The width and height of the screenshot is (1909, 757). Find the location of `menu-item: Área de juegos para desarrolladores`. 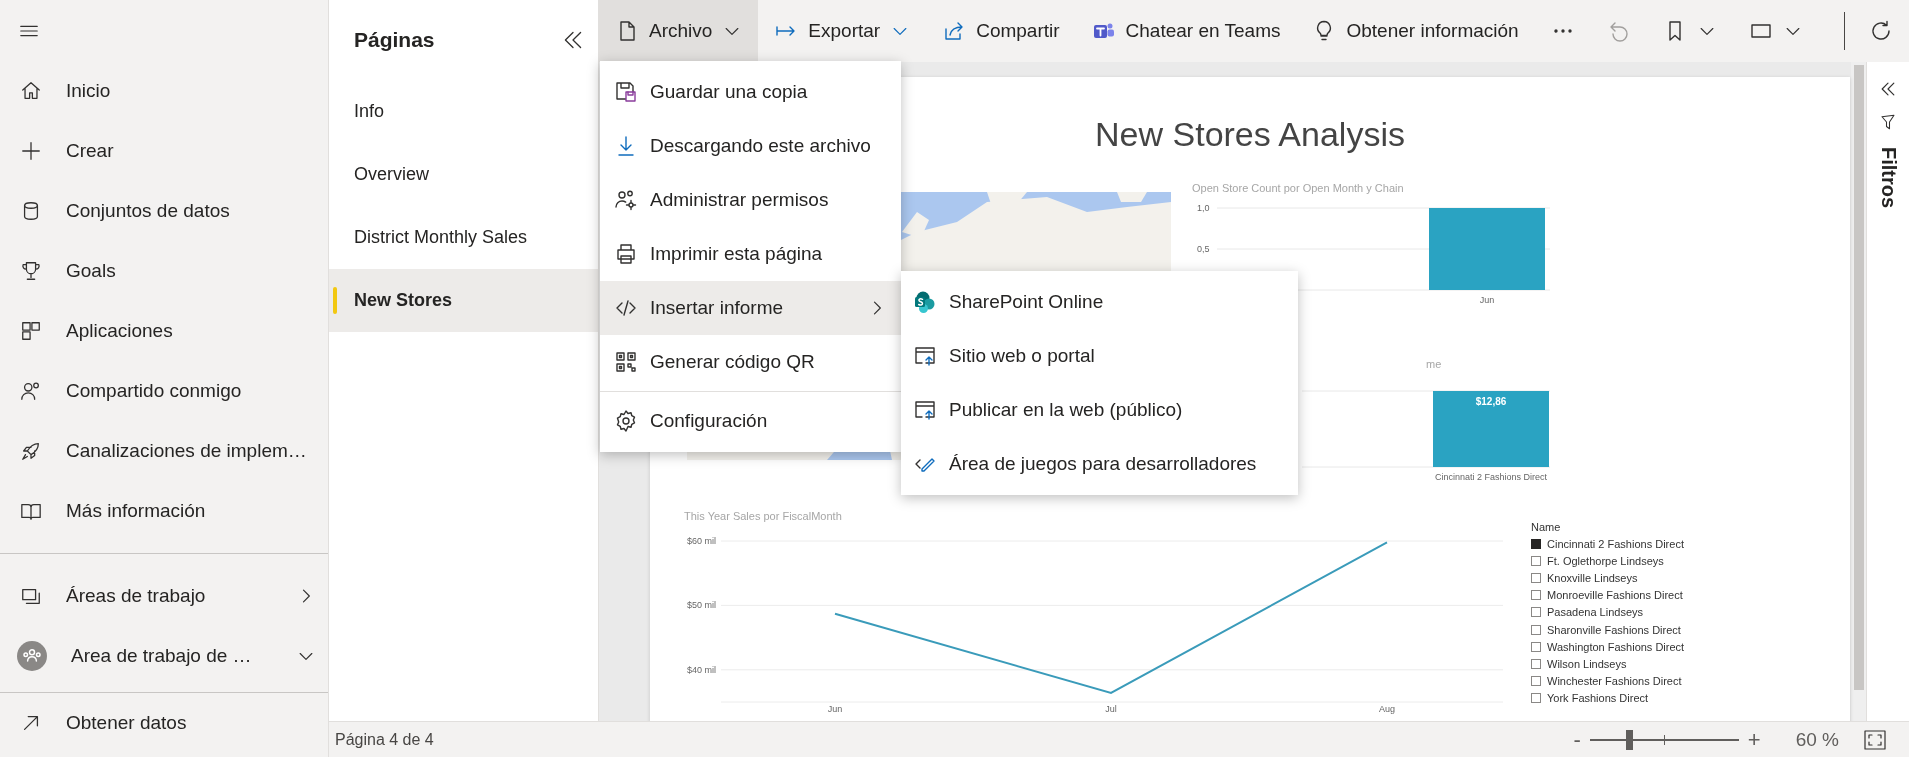

menu-item: Área de juegos para desarrolladores is located at coordinates (1099, 464).